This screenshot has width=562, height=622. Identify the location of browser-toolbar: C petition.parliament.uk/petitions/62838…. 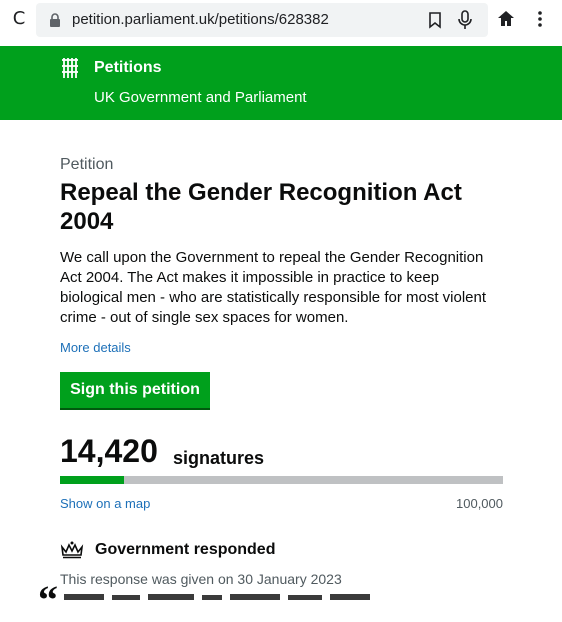
(281, 20).